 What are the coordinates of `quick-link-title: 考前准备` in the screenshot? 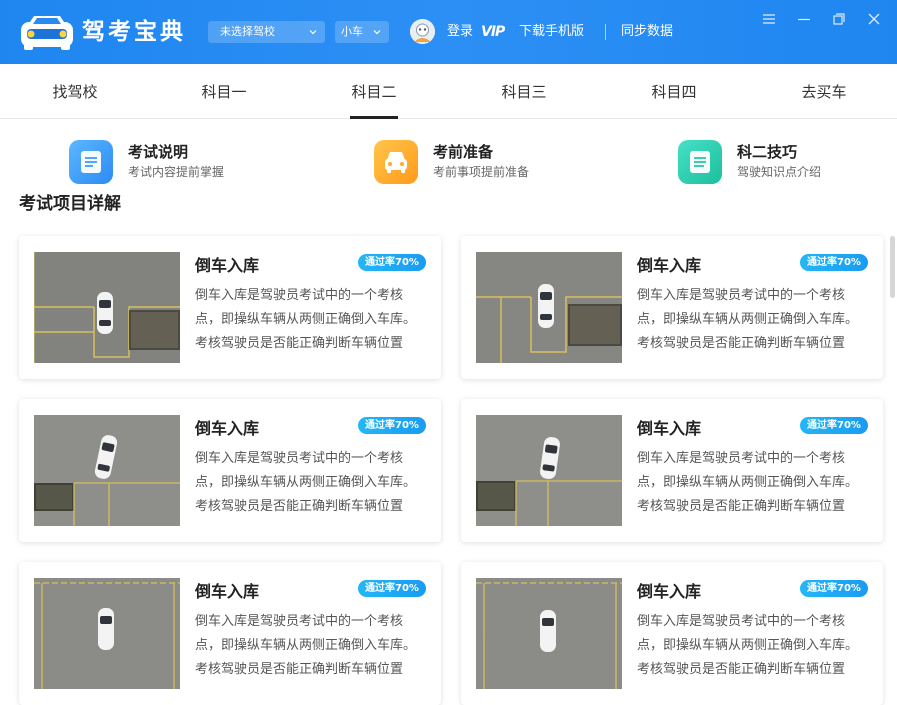 It's located at (463, 152).